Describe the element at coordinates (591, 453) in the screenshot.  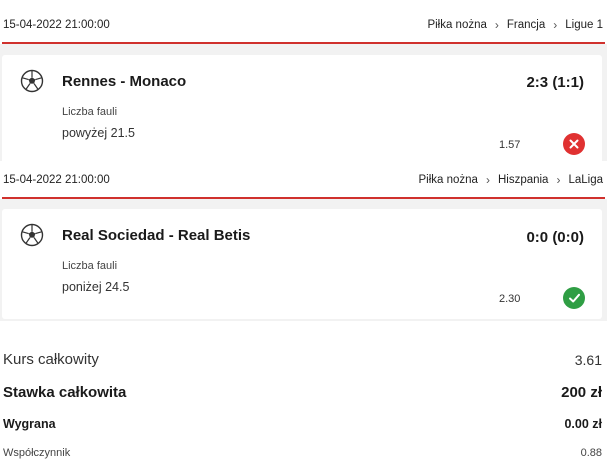
I see `coefficient-value: 0.88` at that location.